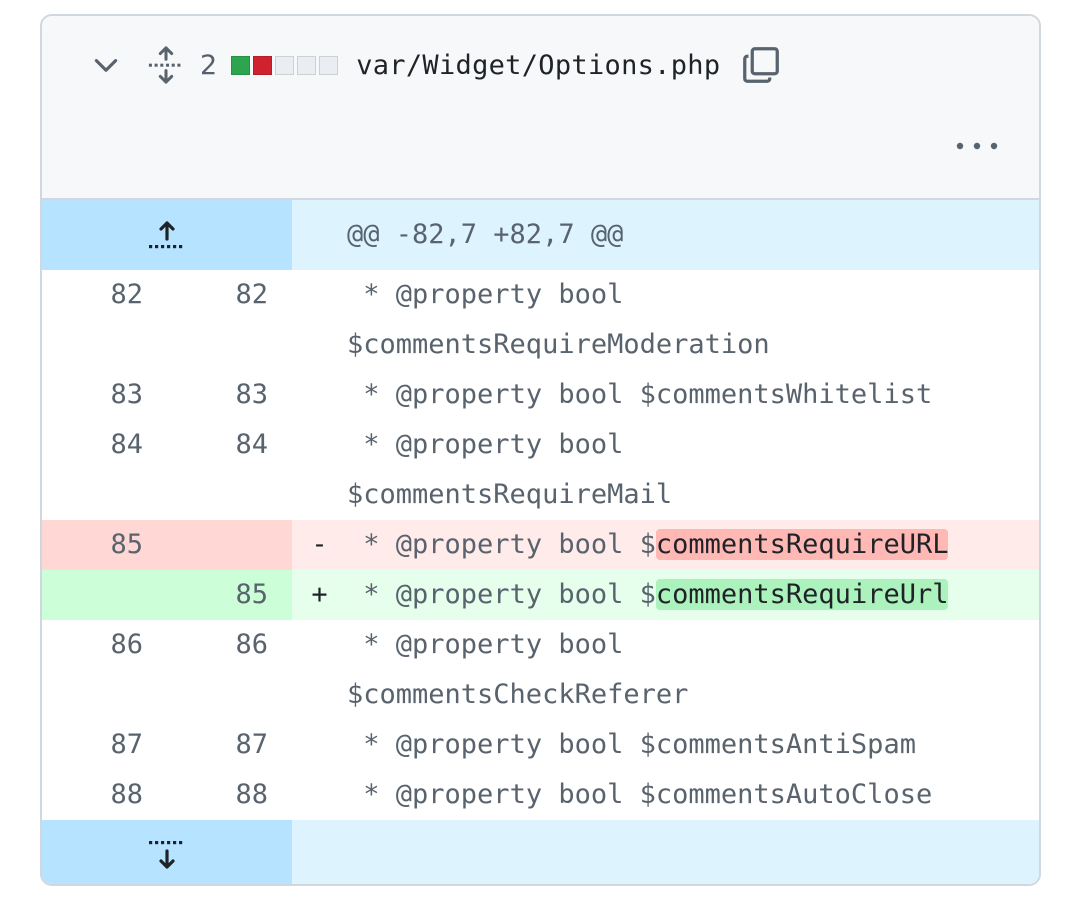 The width and height of the screenshot is (1079, 907). I want to click on old-line-number: 85, so click(104, 545).